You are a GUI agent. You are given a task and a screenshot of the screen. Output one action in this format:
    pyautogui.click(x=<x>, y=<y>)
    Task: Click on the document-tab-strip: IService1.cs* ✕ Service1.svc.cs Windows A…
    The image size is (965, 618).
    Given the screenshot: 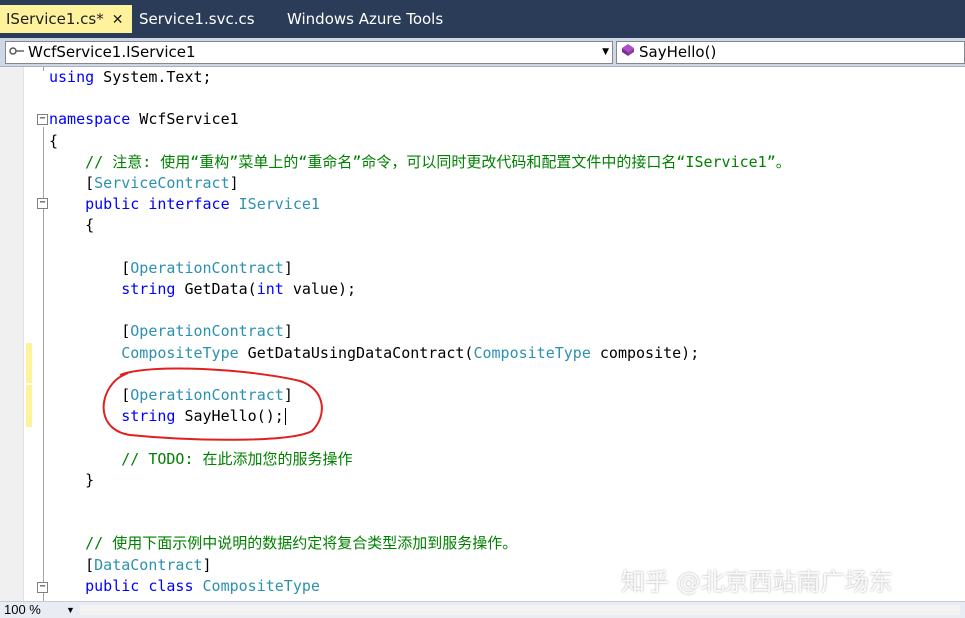 What is the action you would take?
    pyautogui.click(x=482, y=19)
    